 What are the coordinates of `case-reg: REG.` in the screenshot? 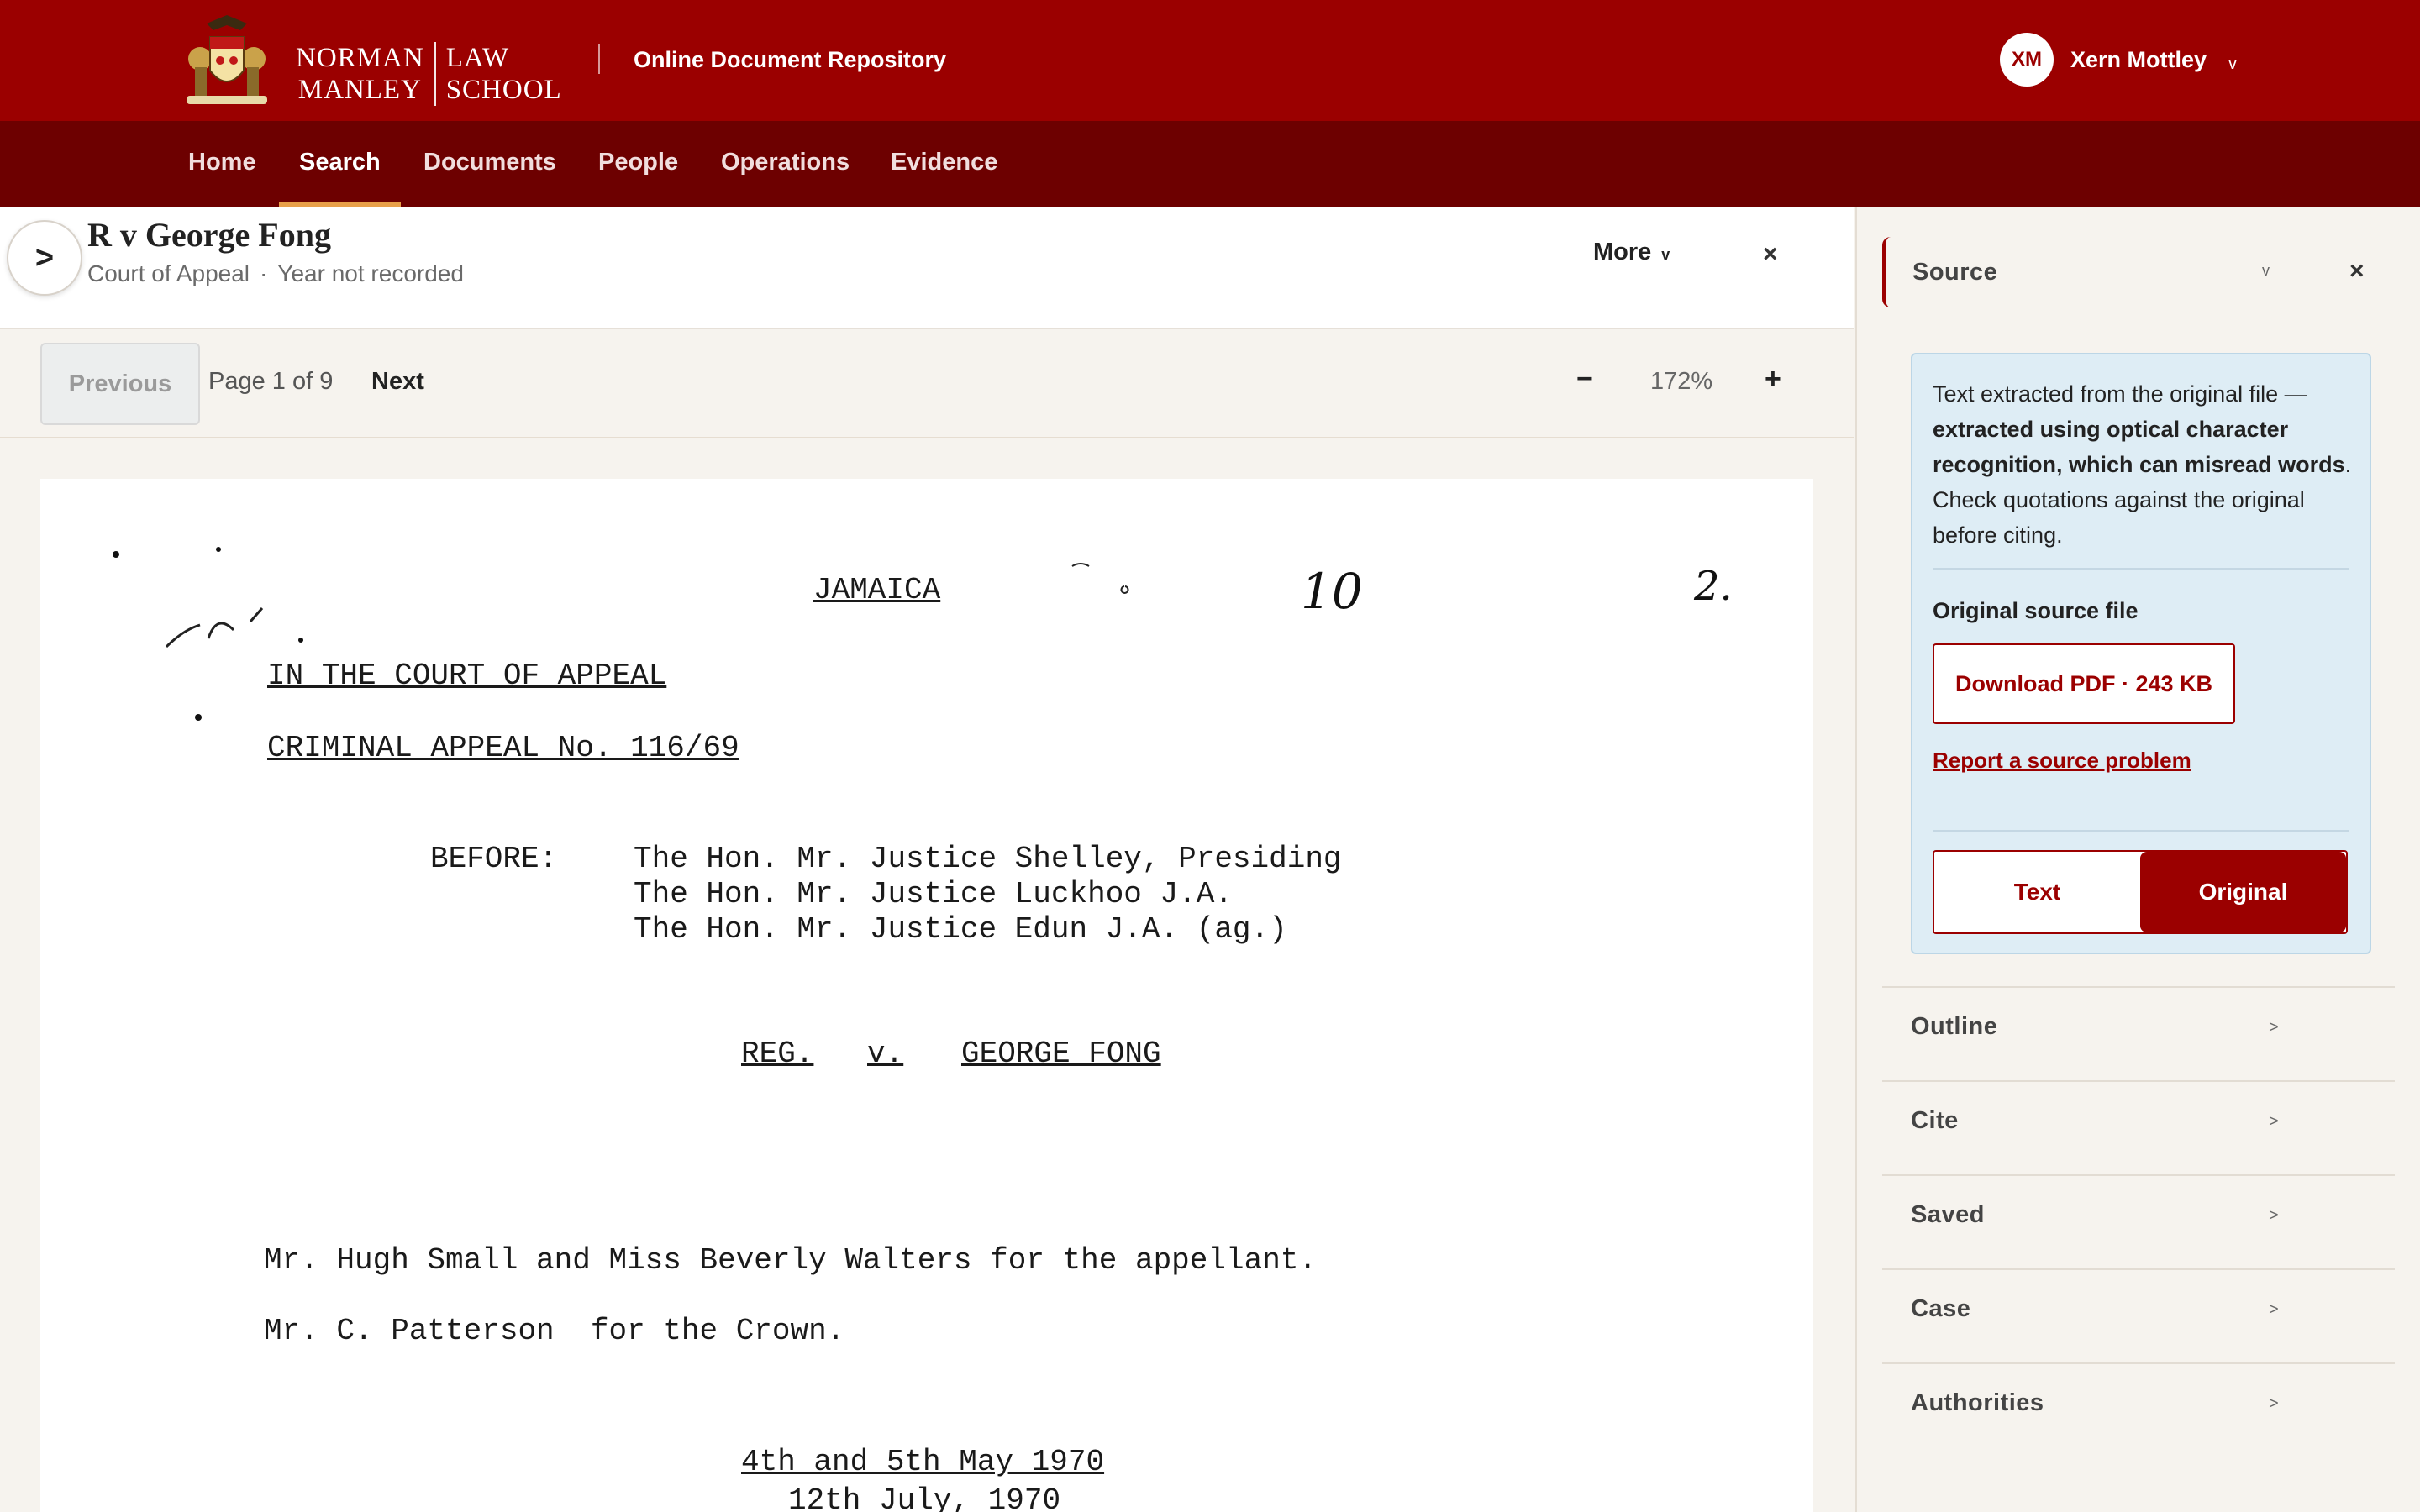 It's located at (778, 1054).